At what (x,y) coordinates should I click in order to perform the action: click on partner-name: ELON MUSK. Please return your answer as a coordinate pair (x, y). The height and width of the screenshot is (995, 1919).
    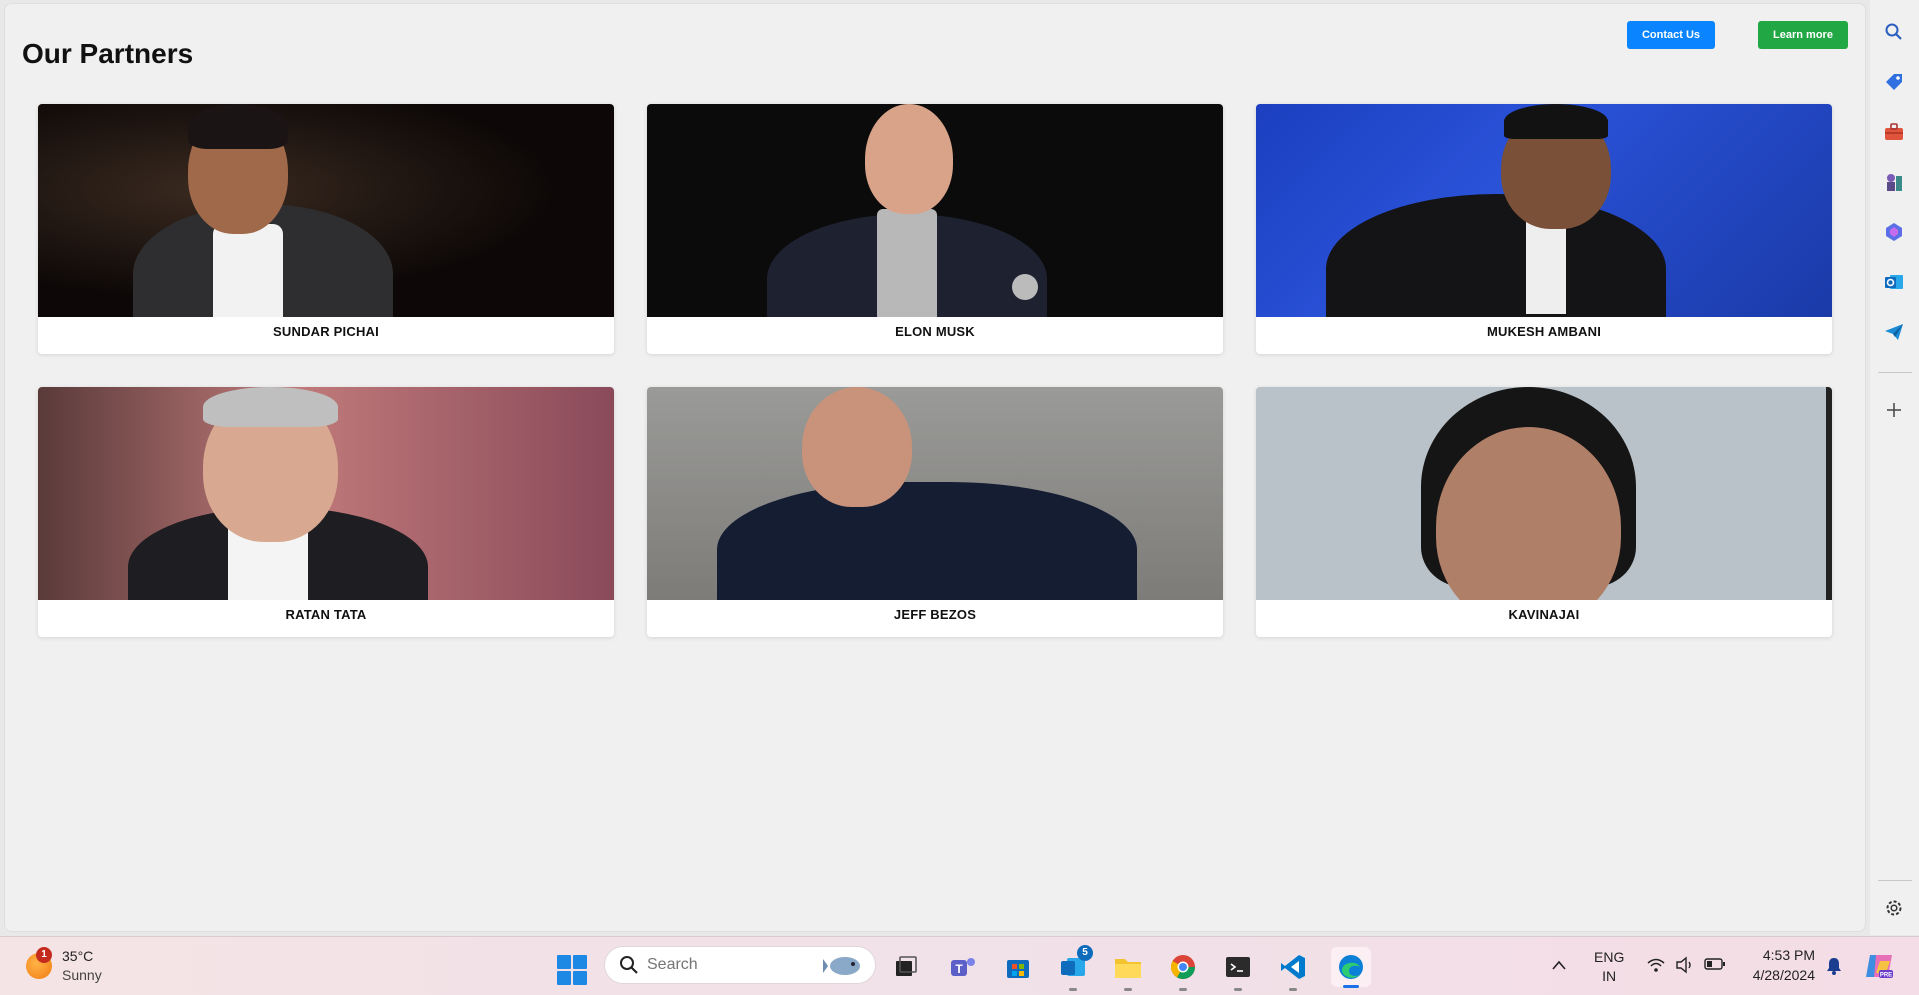
    Looking at the image, I should click on (935, 331).